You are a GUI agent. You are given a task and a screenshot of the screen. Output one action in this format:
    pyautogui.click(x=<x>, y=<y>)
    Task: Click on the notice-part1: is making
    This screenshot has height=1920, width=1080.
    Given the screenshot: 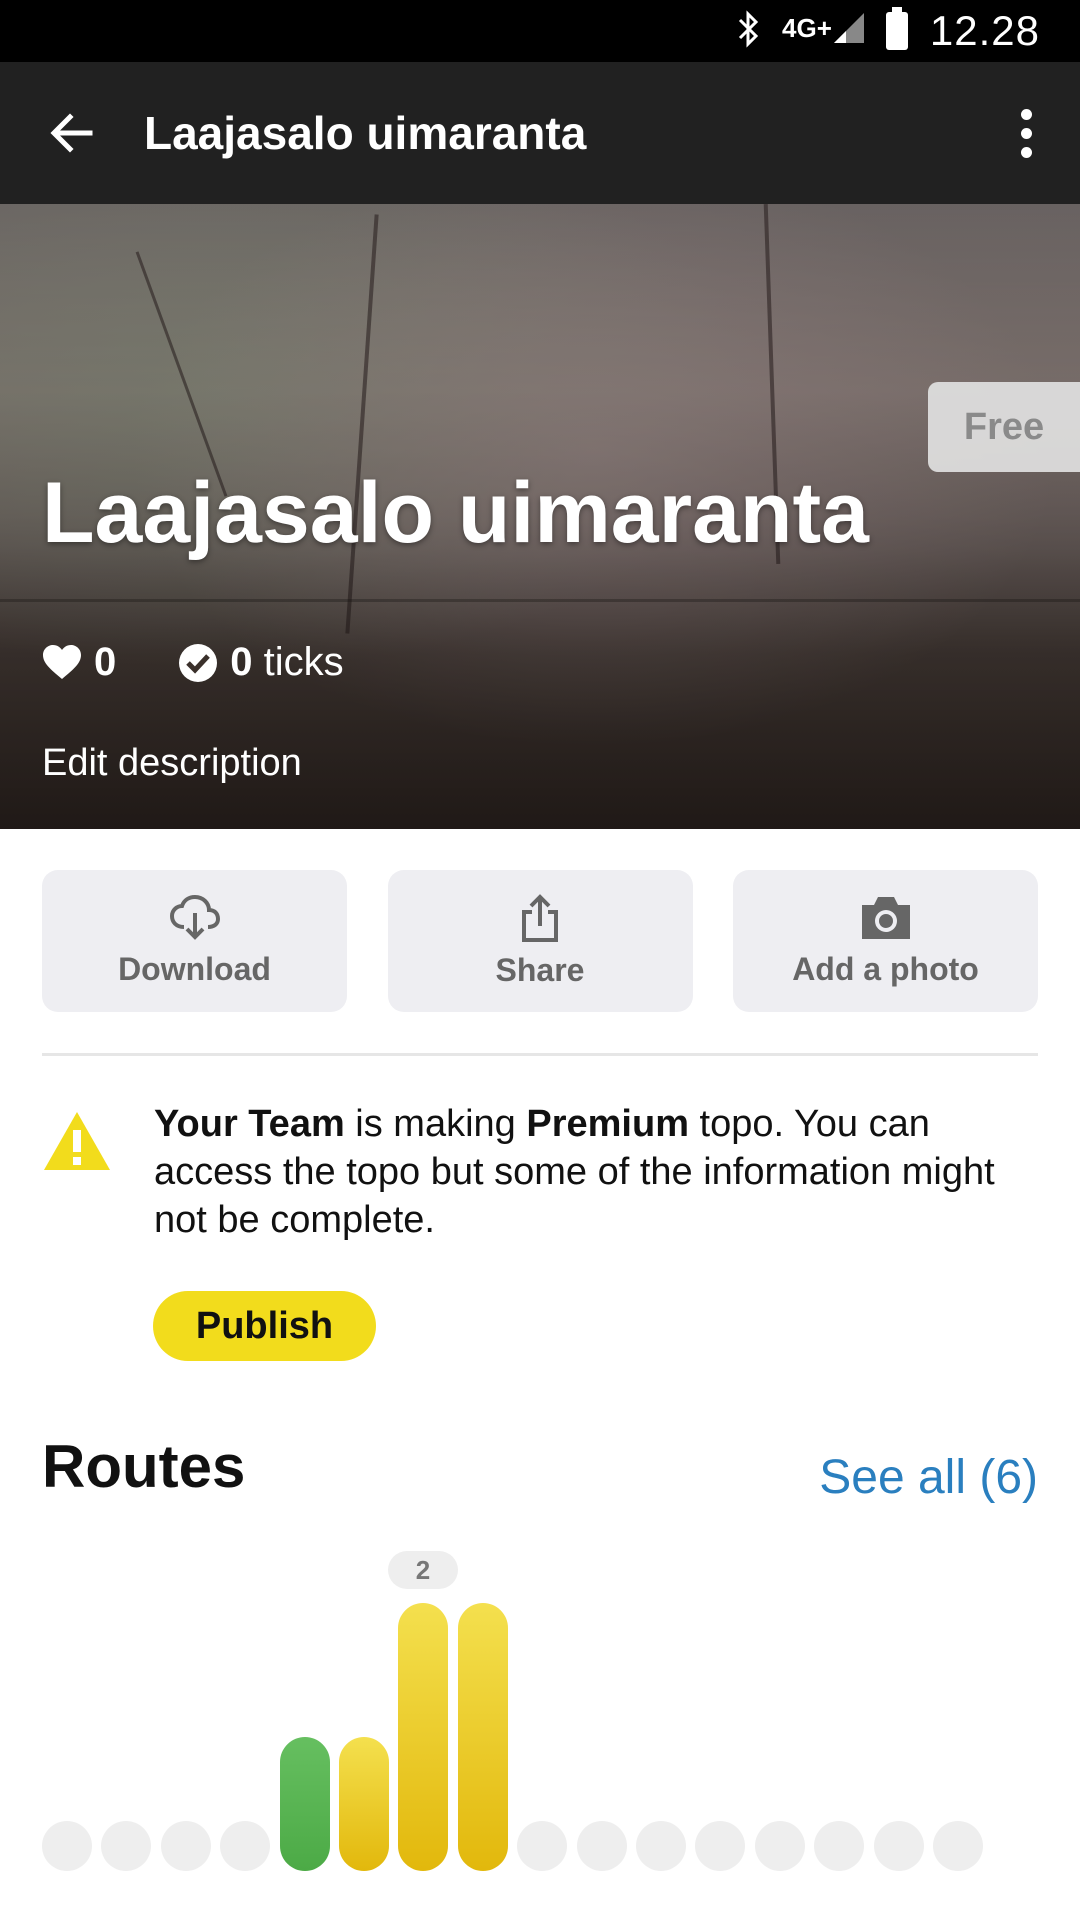 What is the action you would take?
    pyautogui.click(x=435, y=1124)
    